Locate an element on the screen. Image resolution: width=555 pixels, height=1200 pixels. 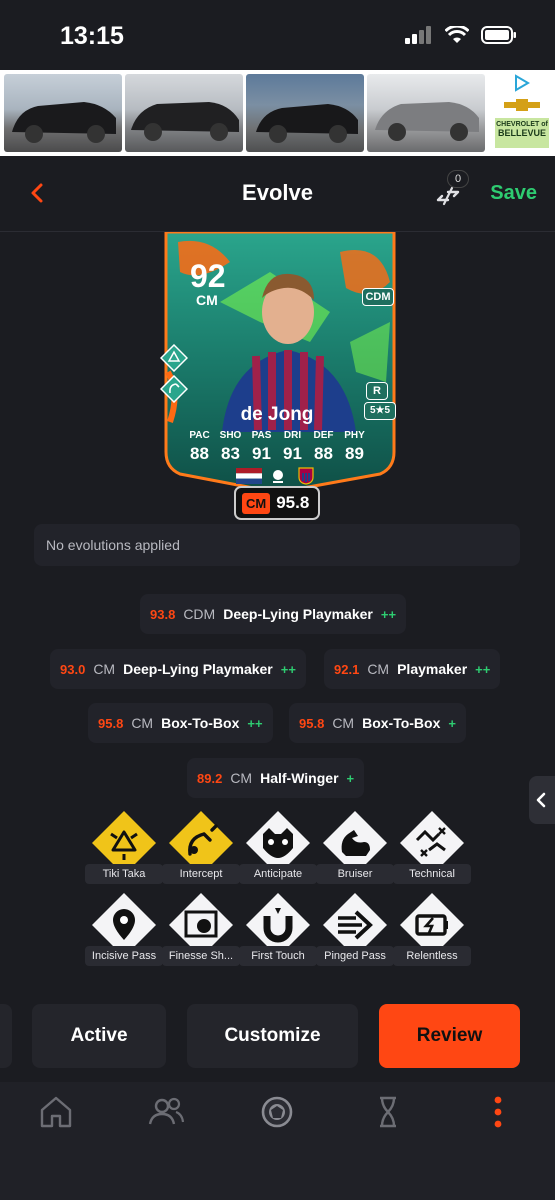
role-pill: 93.0 CM Deep-Lying Playmaker ++ is located at coordinates (178, 669).